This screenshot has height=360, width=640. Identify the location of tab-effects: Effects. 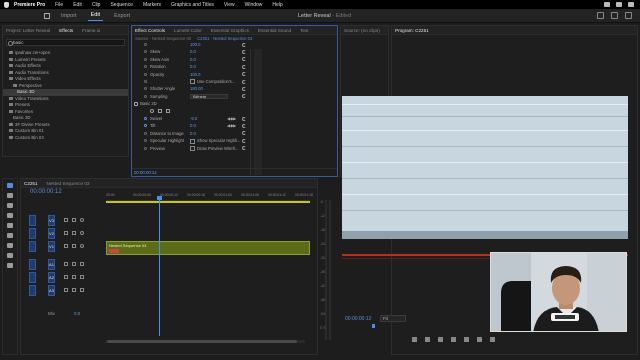
(66, 30).